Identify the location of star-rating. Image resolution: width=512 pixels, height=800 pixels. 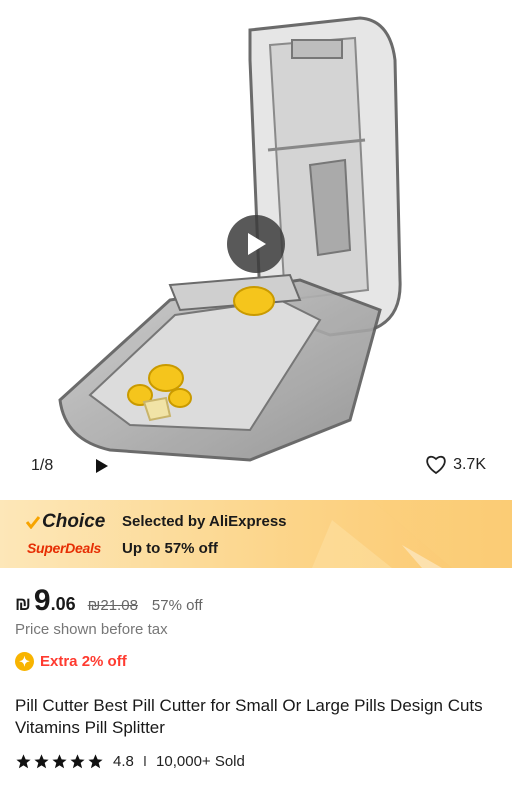
(59, 761).